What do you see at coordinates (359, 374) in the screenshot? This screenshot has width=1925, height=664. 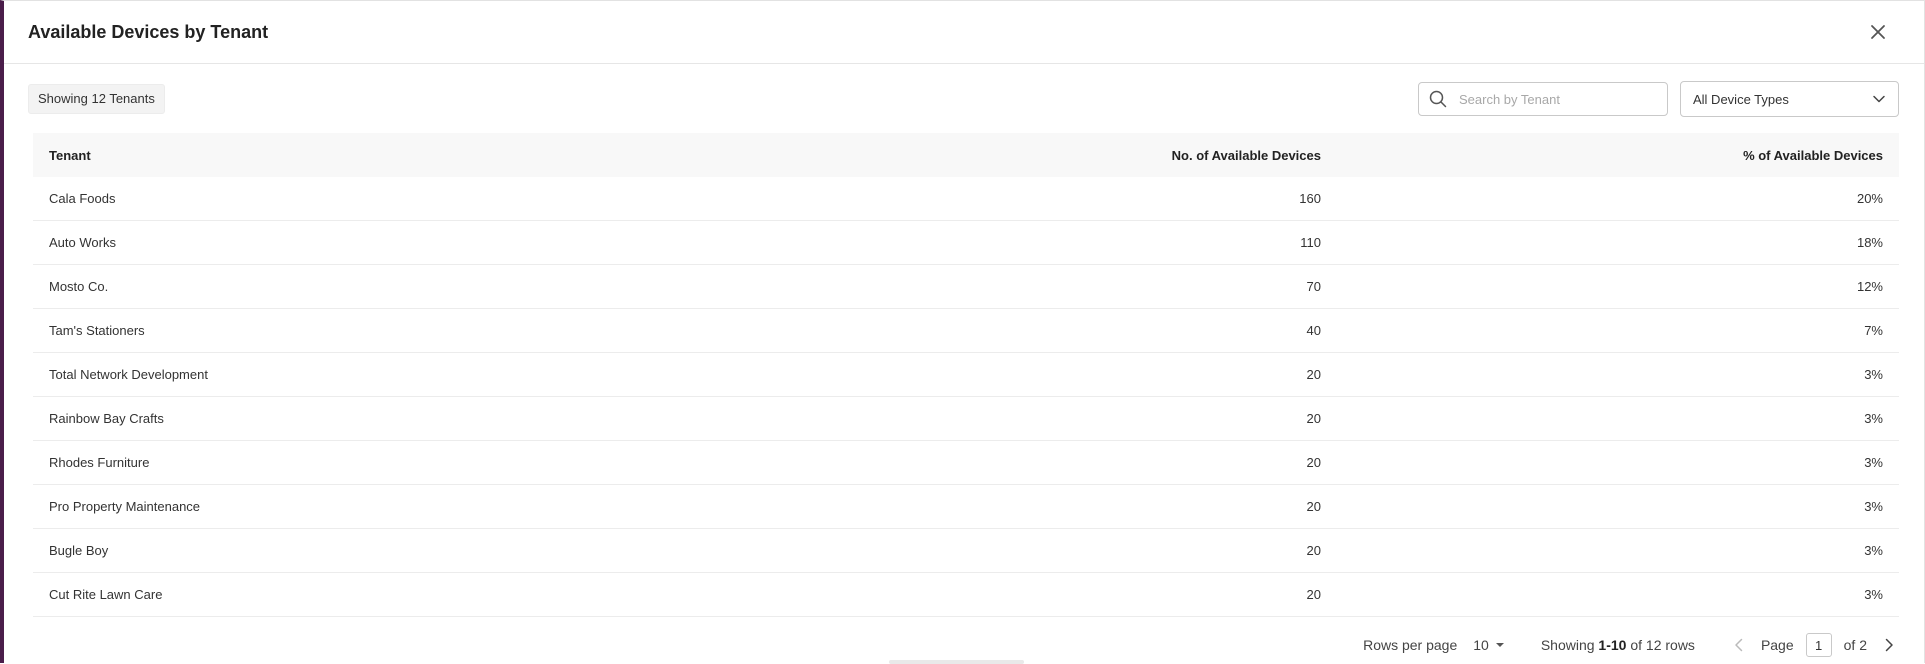 I see `tenant-name: Total Network Development` at bounding box center [359, 374].